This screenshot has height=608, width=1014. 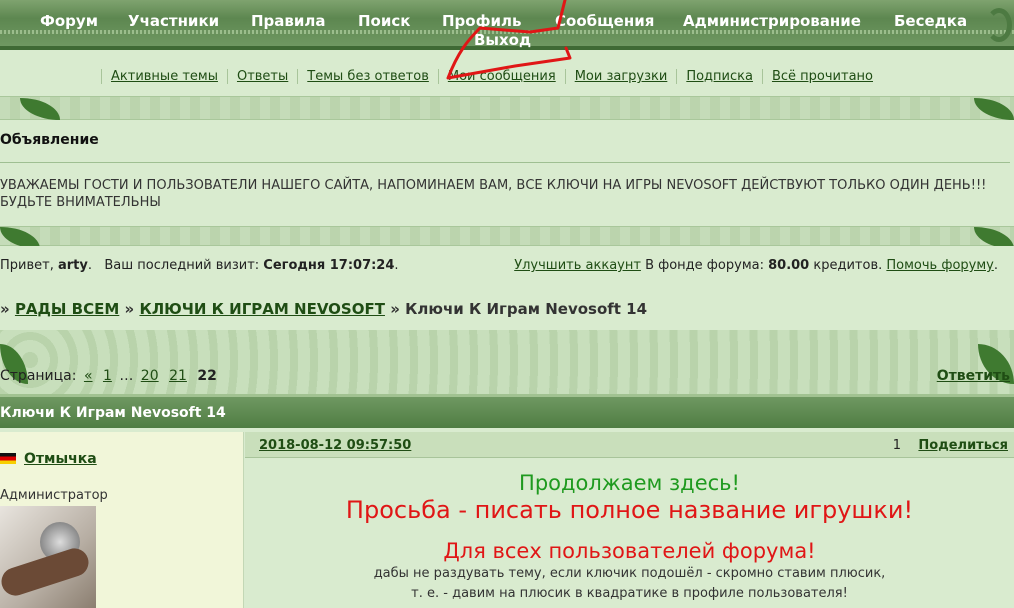 What do you see at coordinates (113, 413) in the screenshot?
I see `topic-title: Ключи К Играм Nevosoft 14` at bounding box center [113, 413].